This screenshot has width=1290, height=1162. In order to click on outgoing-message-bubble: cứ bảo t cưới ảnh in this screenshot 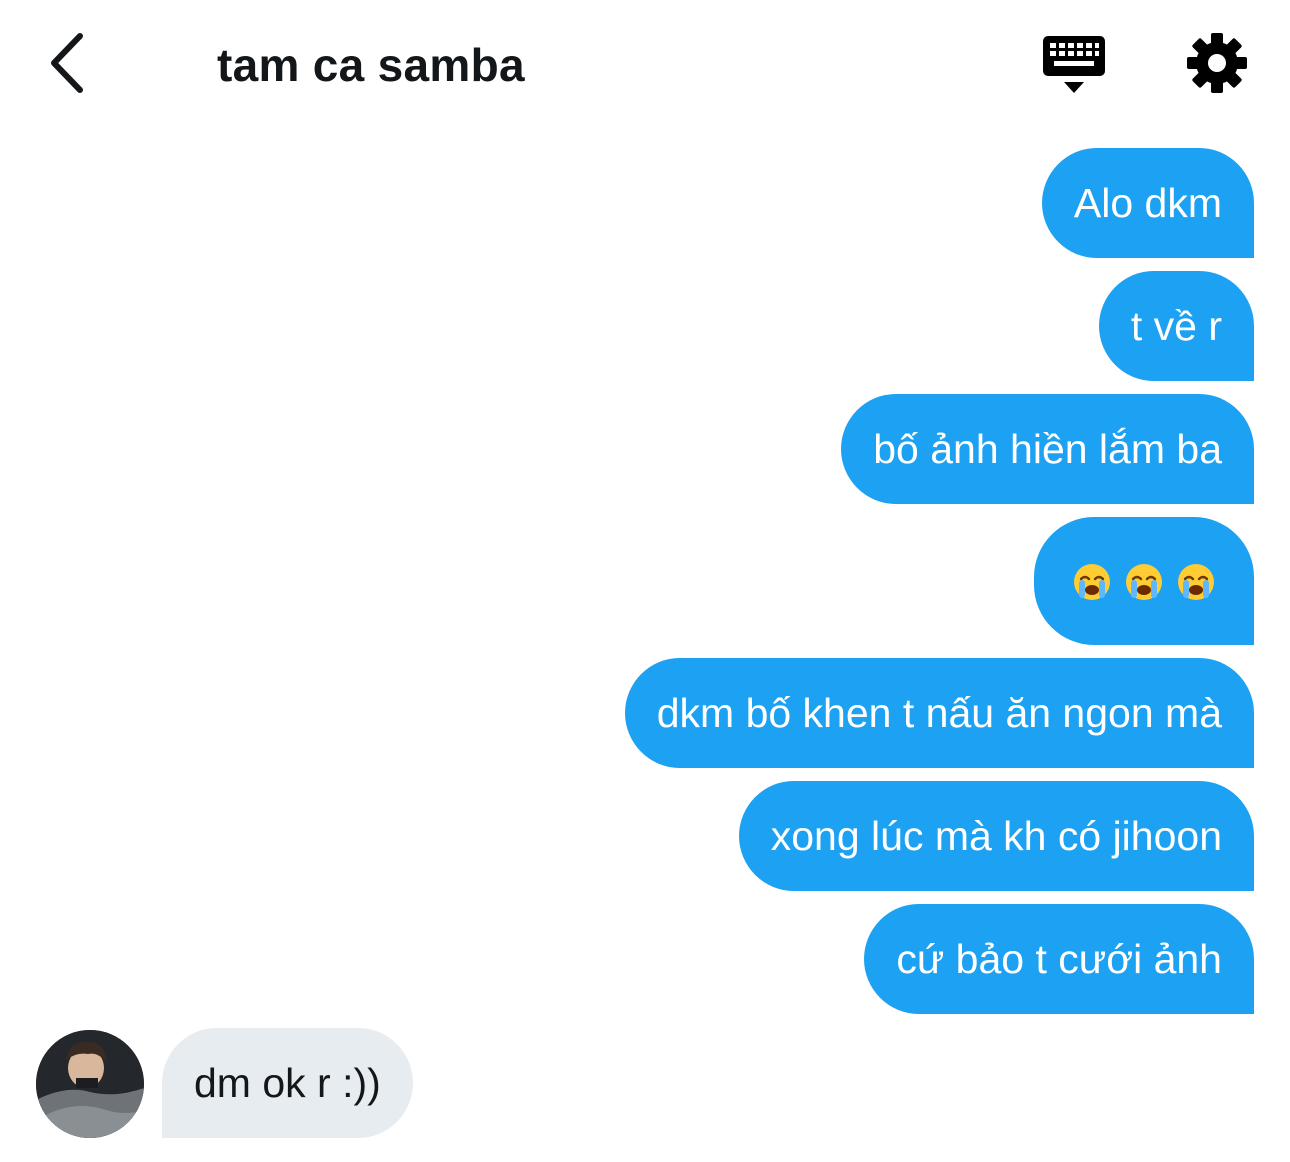, I will do `click(1059, 959)`.